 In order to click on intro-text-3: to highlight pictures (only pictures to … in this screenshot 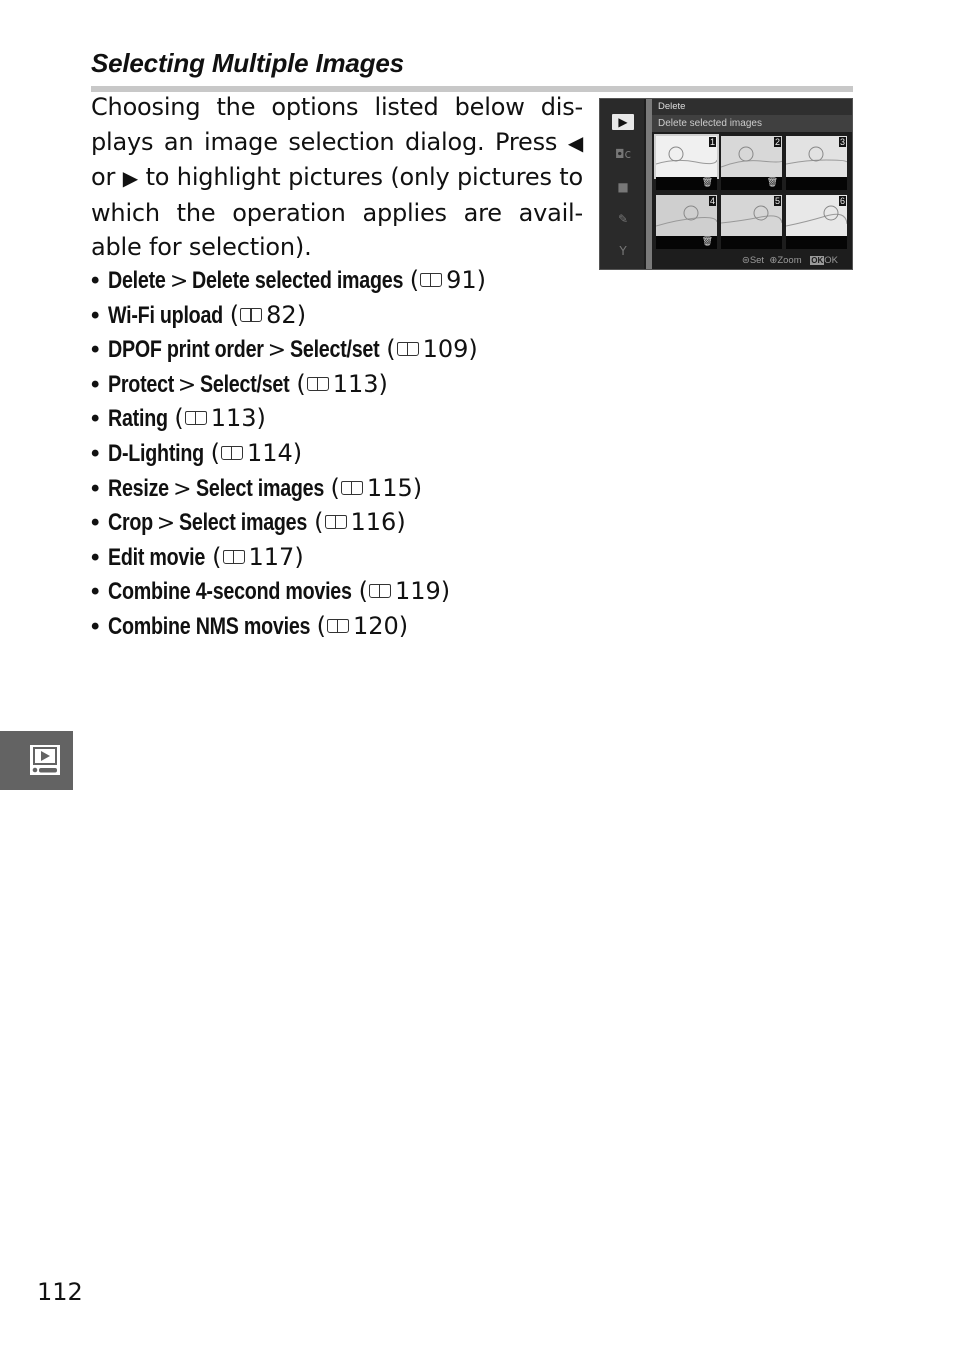, I will do `click(337, 212)`.